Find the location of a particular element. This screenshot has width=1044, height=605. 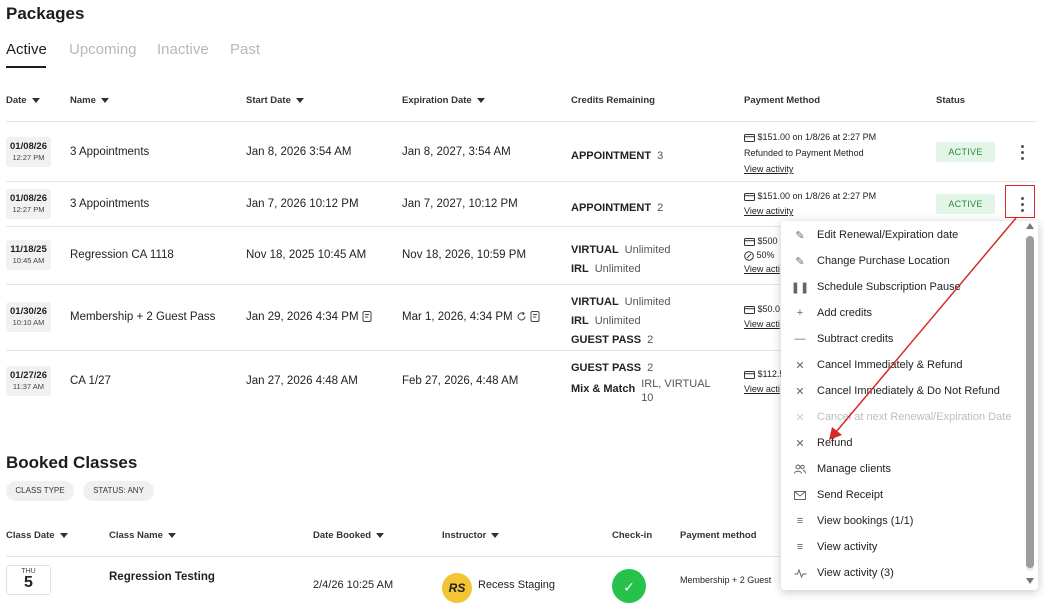

highlight-box is located at coordinates (1020, 201).